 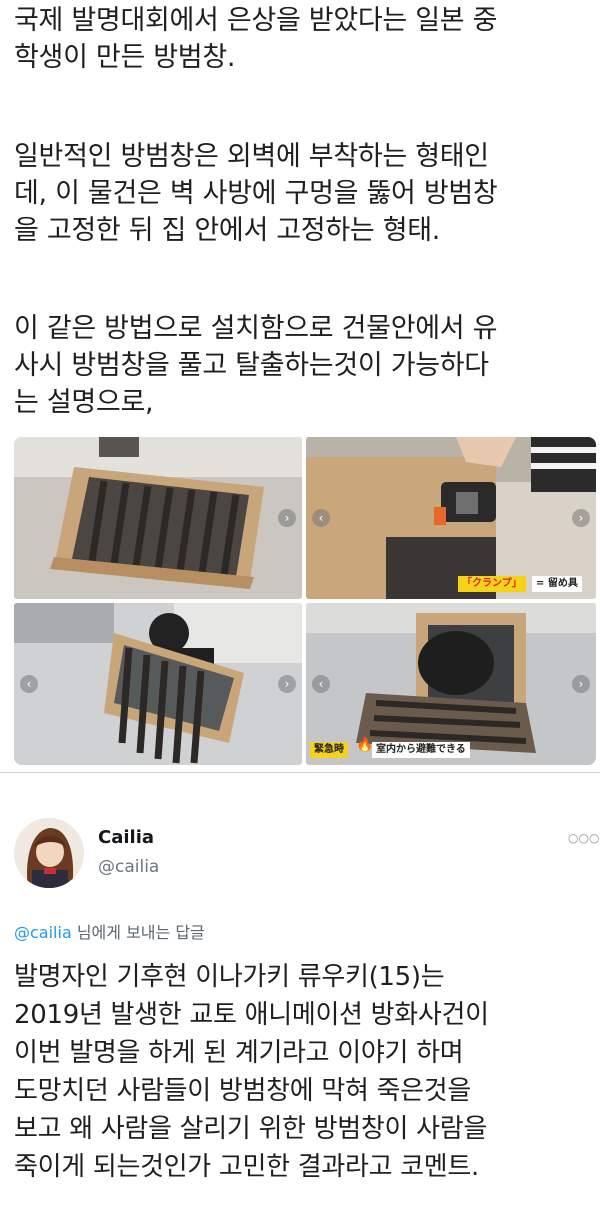 What do you see at coordinates (43, 932) in the screenshot?
I see `reply-to-handle: @cailia` at bounding box center [43, 932].